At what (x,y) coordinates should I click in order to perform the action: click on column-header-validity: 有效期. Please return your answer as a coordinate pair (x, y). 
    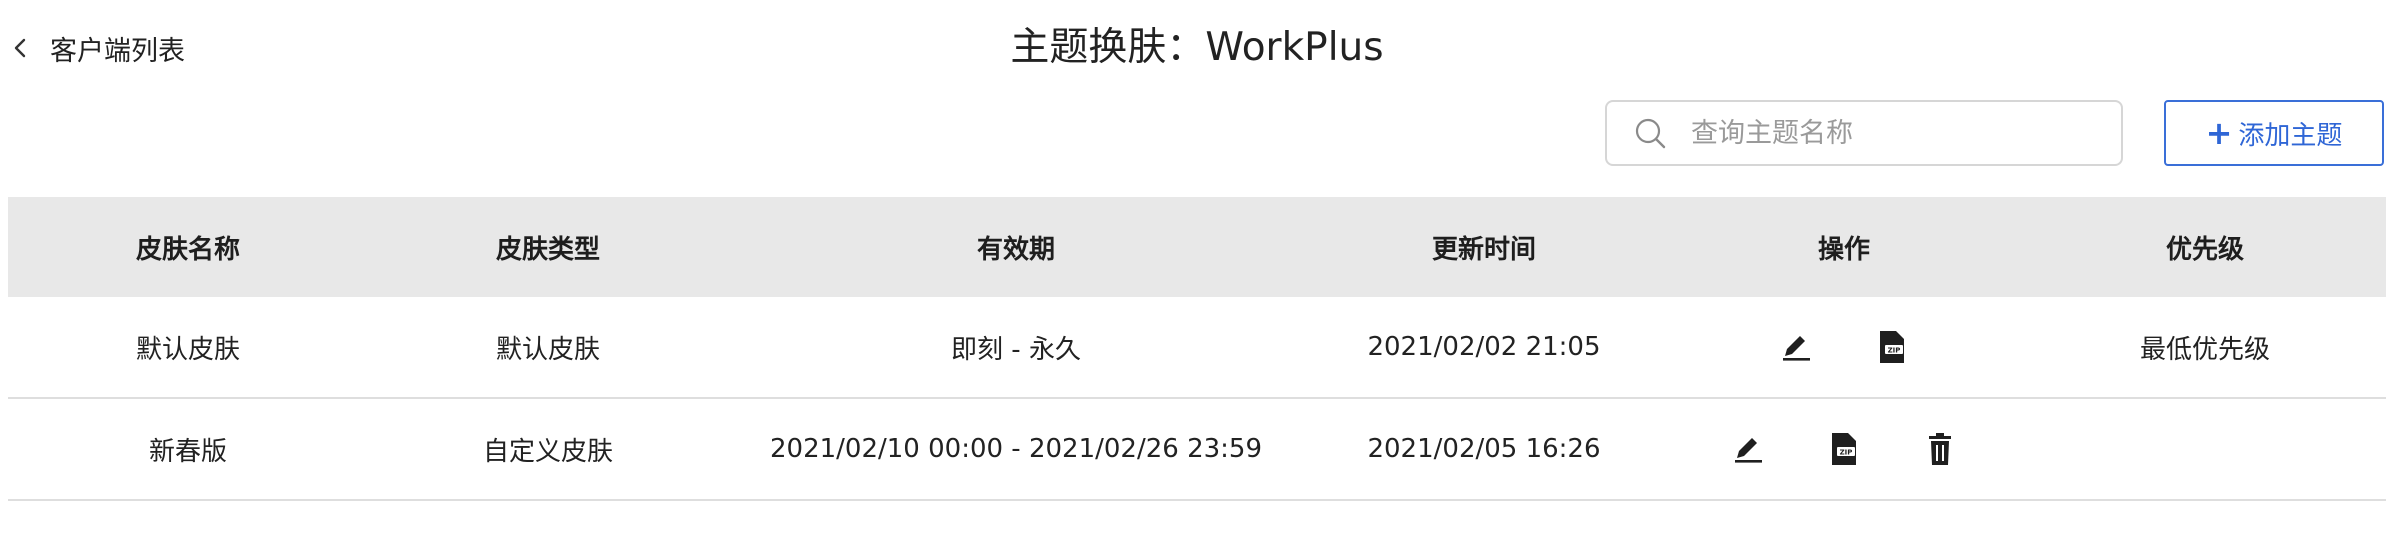
    Looking at the image, I should click on (1015, 249).